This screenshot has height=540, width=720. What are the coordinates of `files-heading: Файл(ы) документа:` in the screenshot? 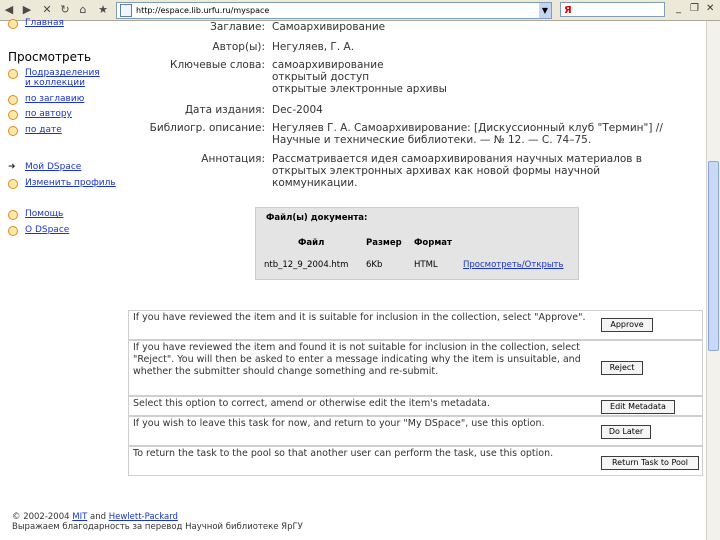 It's located at (317, 218).